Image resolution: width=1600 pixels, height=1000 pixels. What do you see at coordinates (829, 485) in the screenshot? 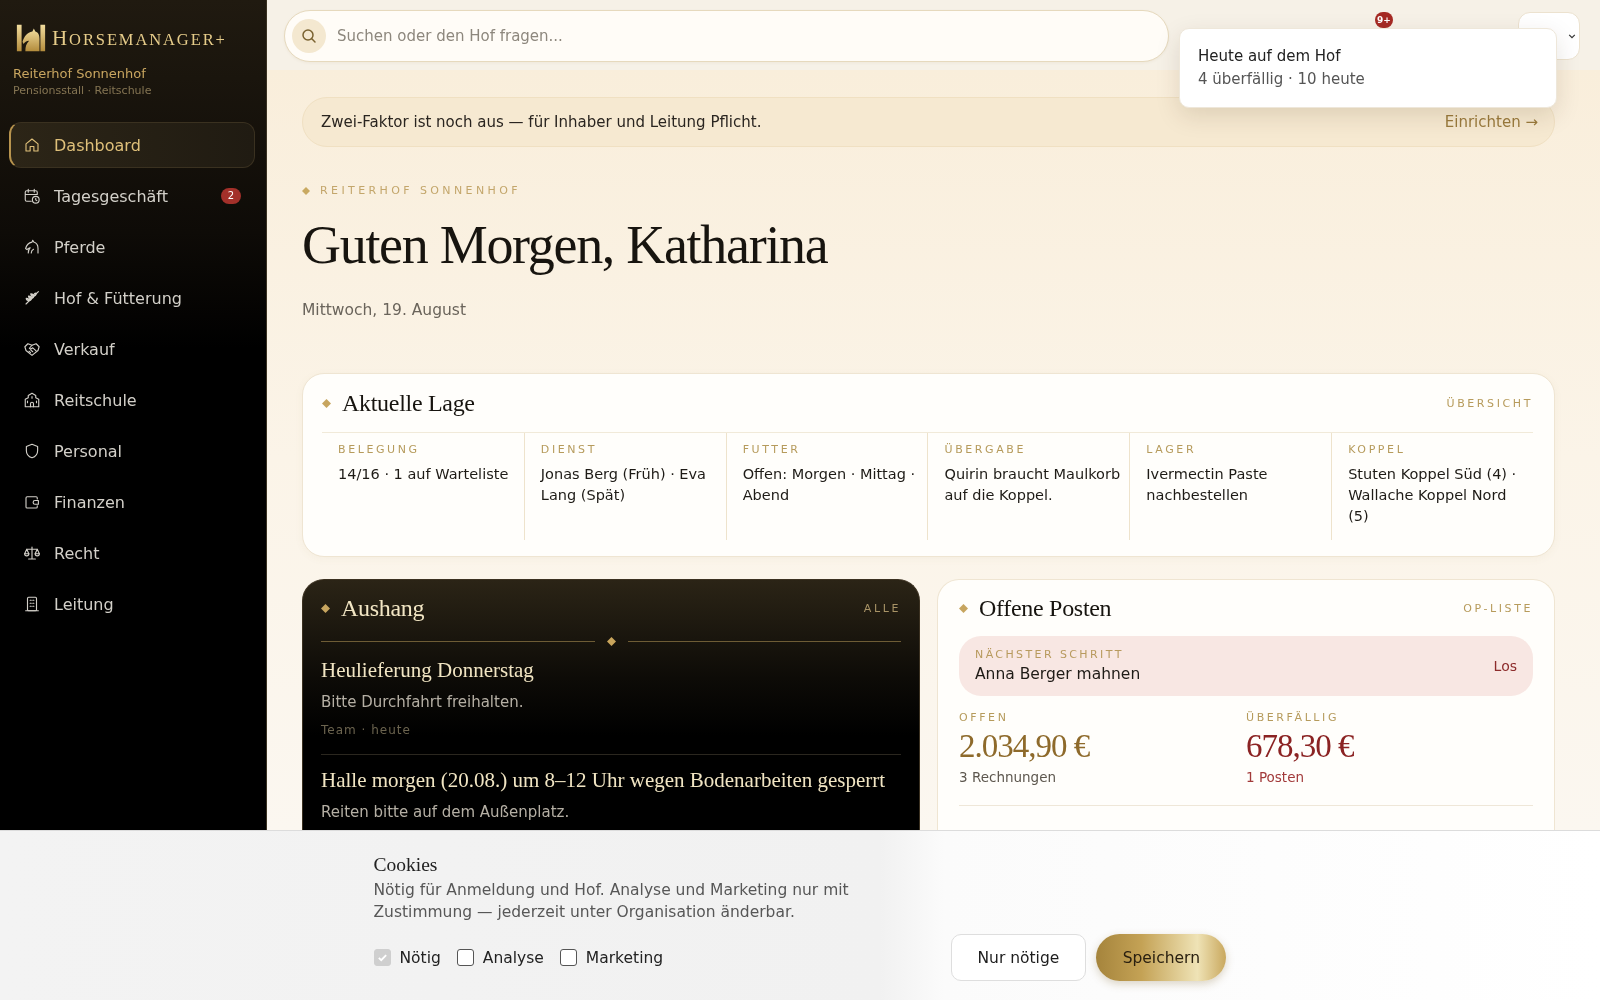
I see `status-value: Offen: Morgen · Mittag · Abend` at bounding box center [829, 485].